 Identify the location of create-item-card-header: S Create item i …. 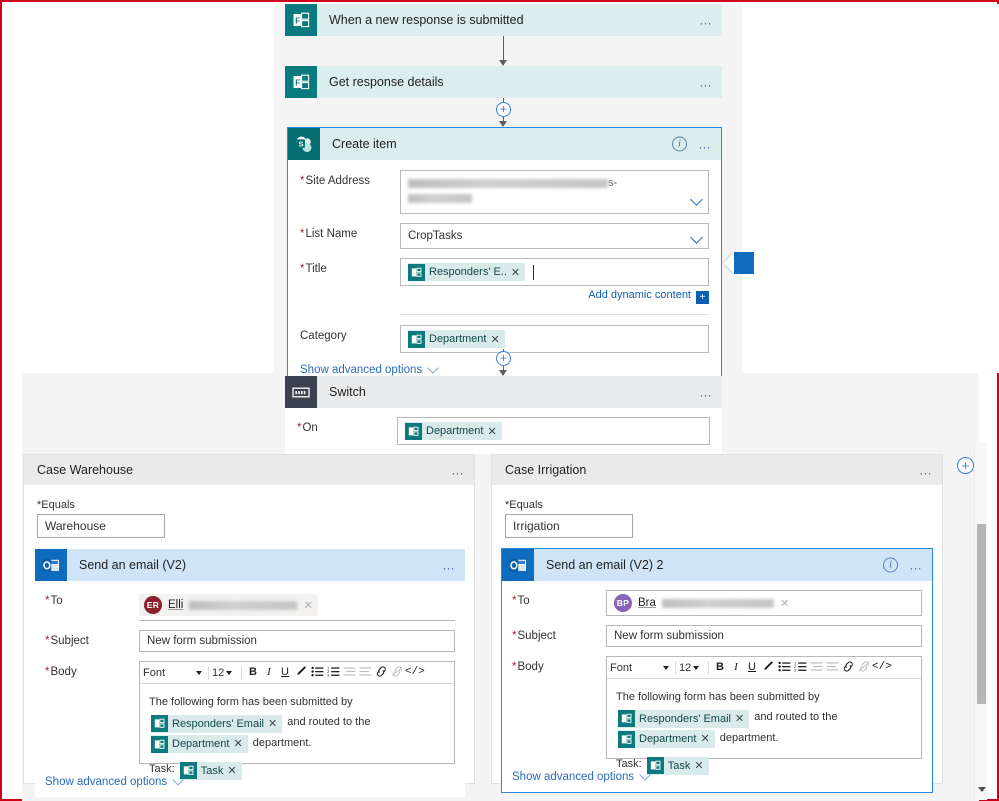
(504, 144).